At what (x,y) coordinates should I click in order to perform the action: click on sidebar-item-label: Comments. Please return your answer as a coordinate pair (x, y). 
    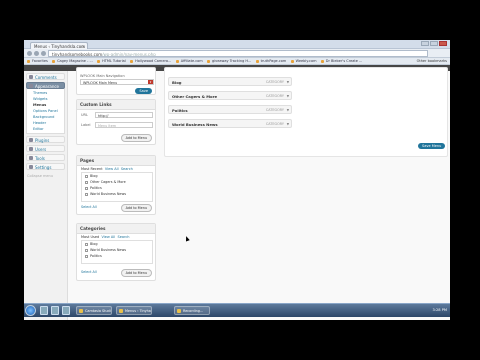
    Looking at the image, I should click on (46, 77).